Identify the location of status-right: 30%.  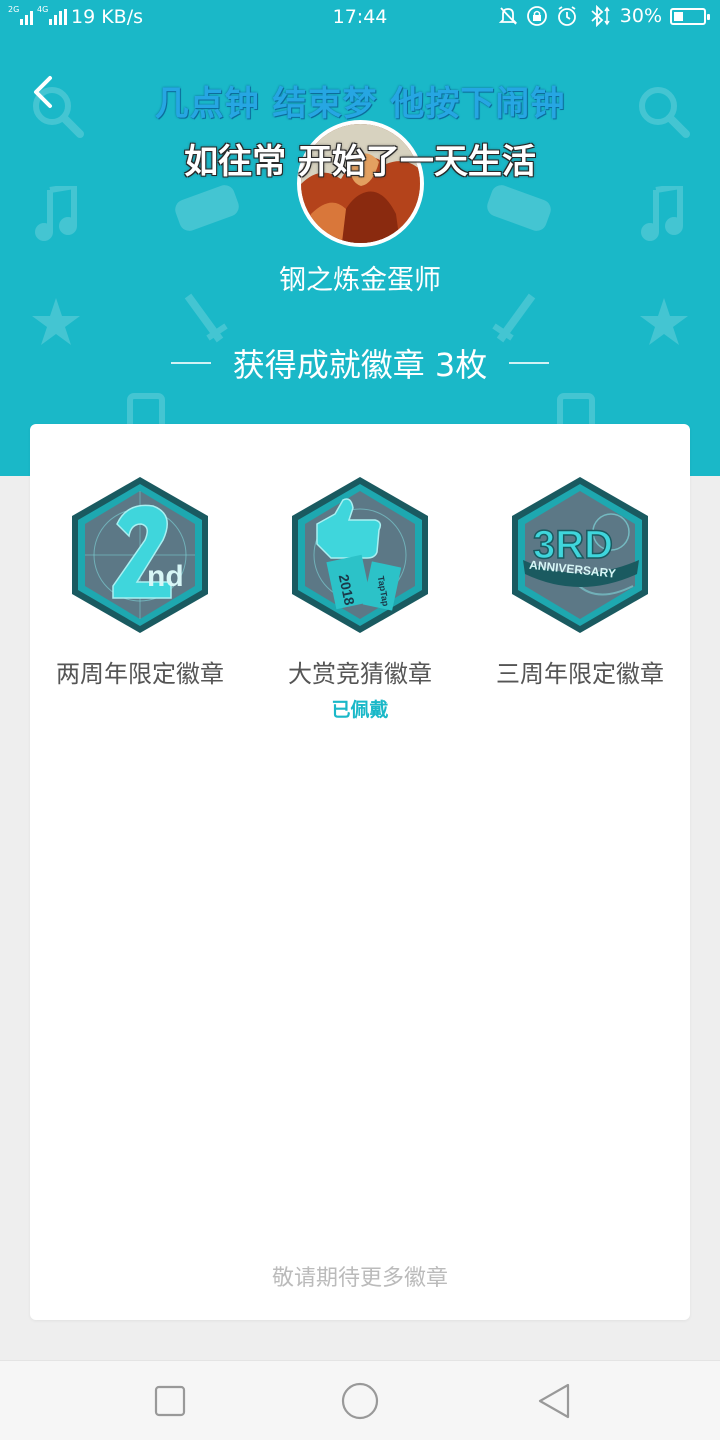
(604, 16).